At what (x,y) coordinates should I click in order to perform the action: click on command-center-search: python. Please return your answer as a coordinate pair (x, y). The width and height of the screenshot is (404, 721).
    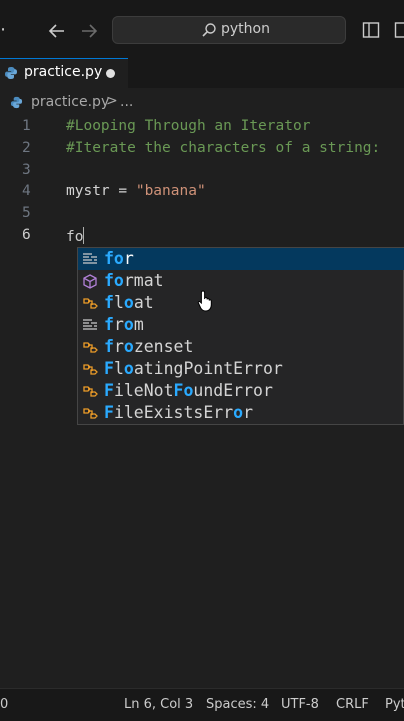
    Looking at the image, I should click on (229, 30).